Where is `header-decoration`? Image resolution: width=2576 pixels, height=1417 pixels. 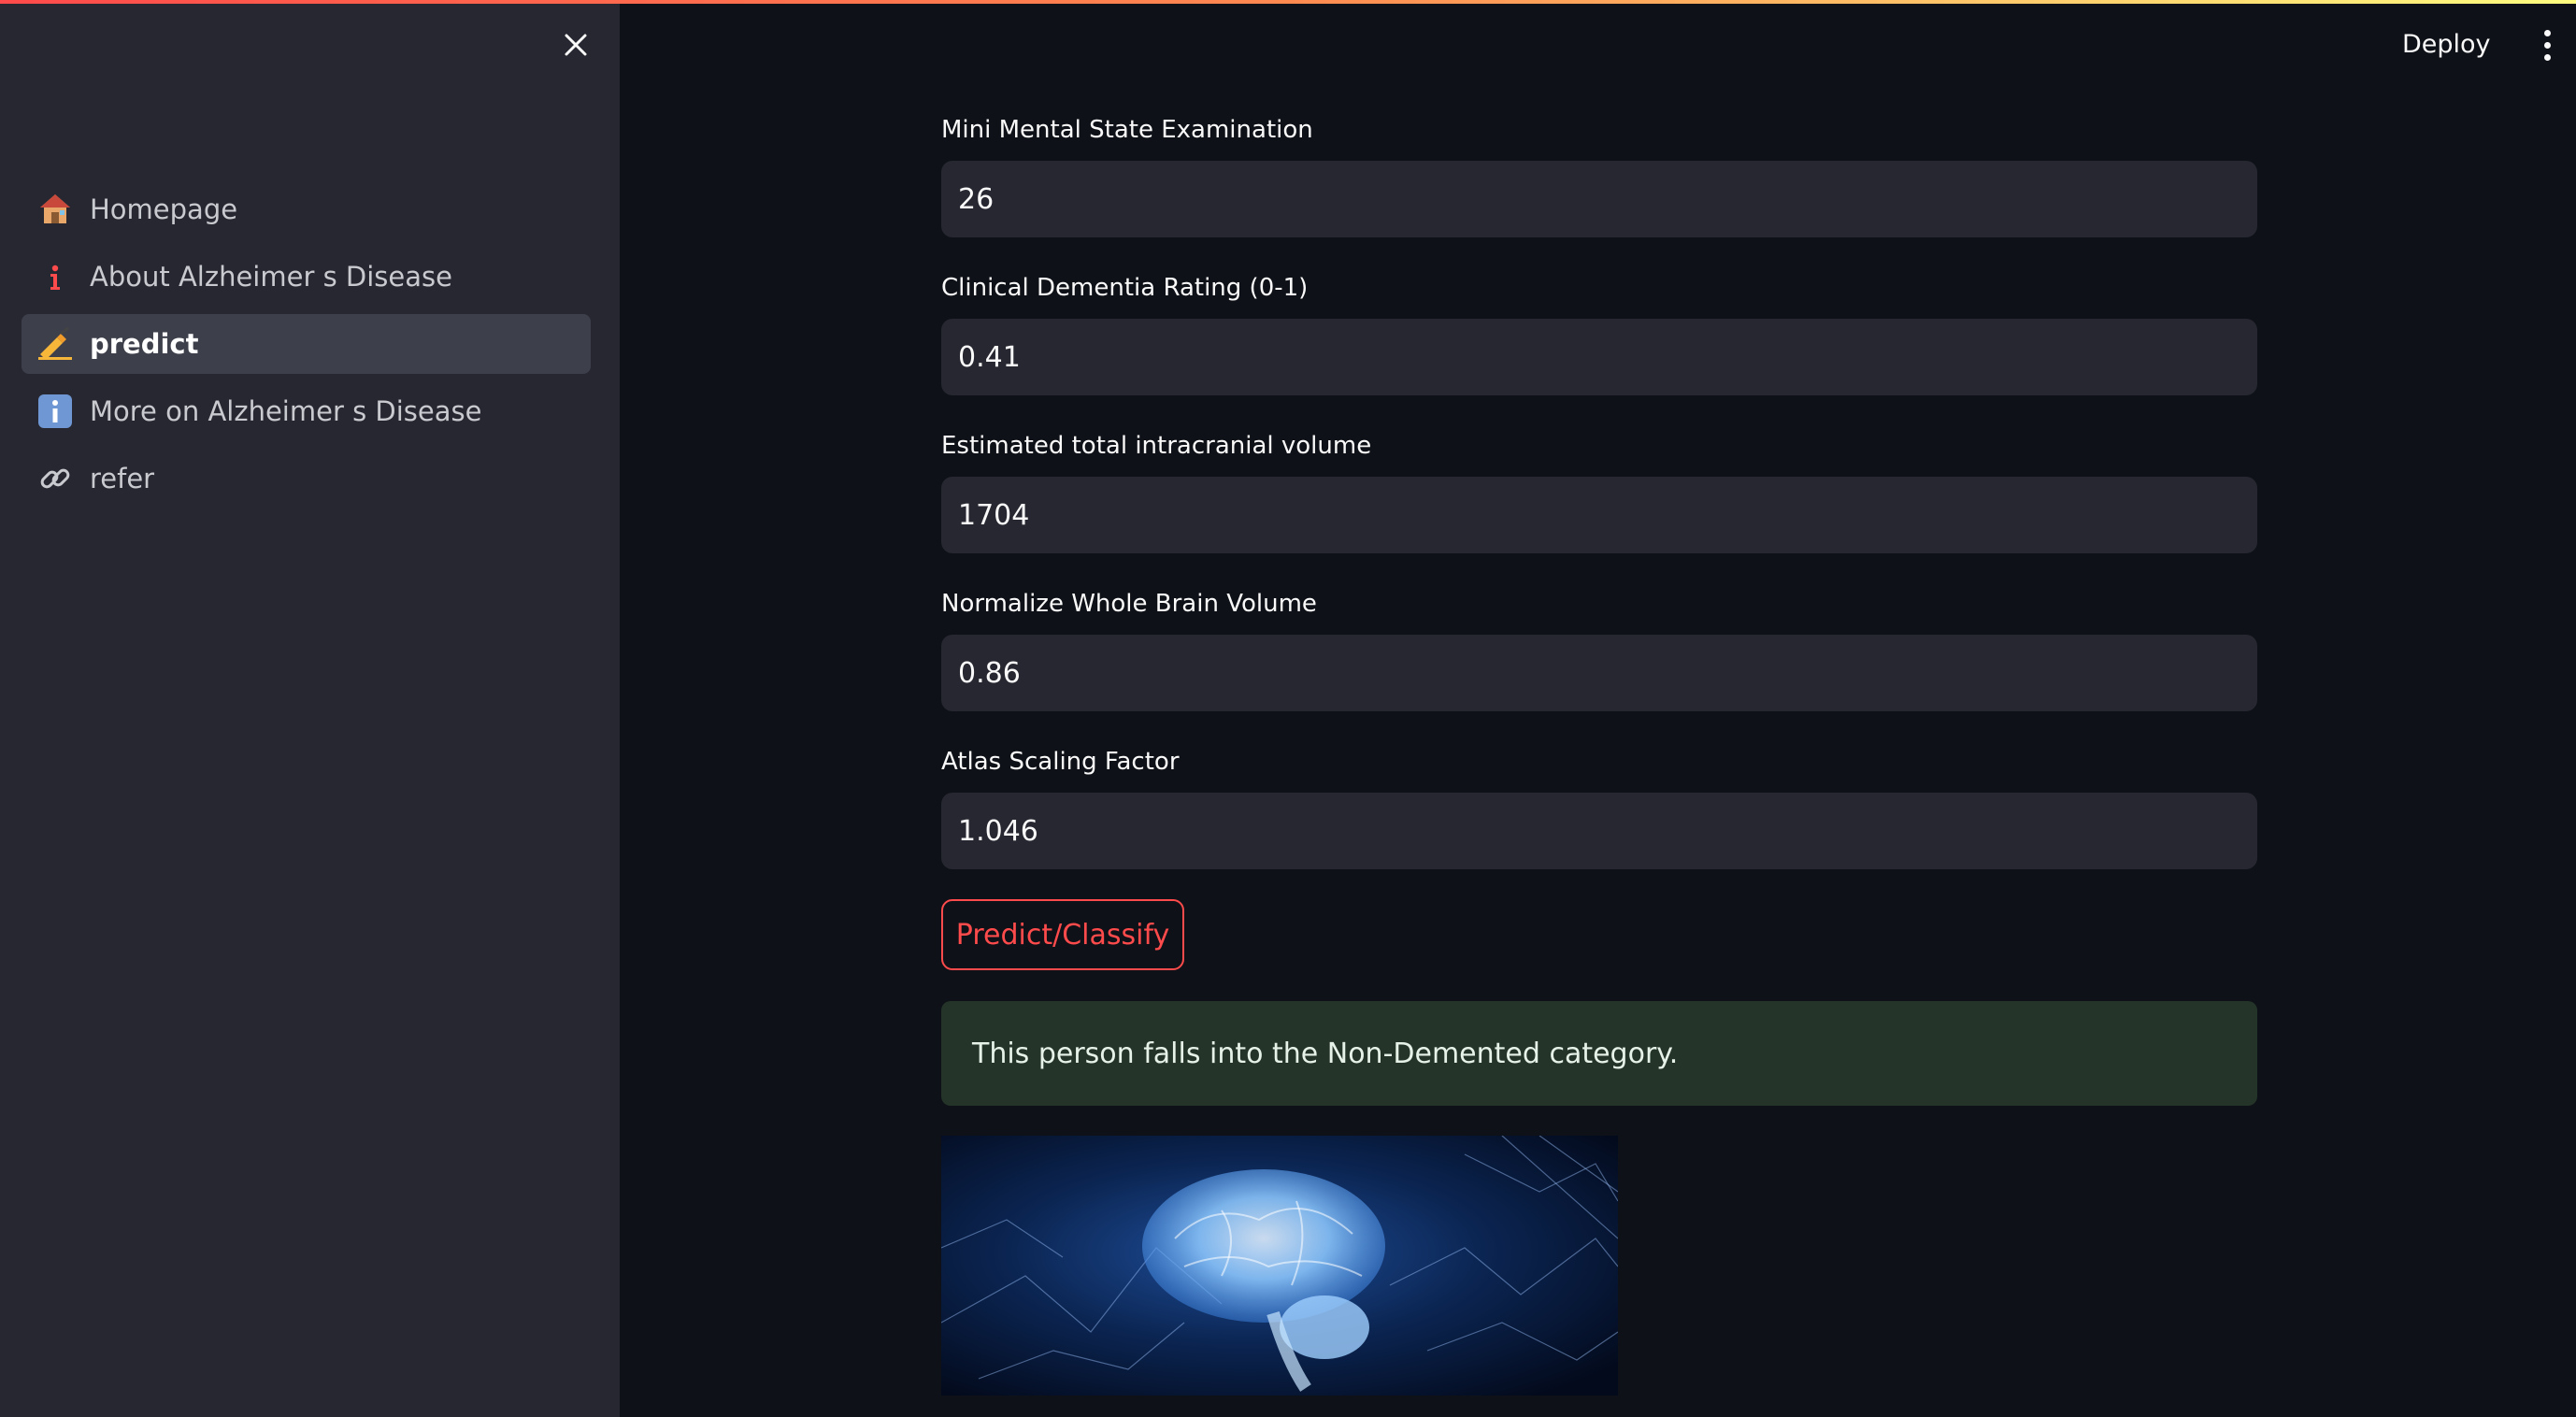 header-decoration is located at coordinates (1288, 2).